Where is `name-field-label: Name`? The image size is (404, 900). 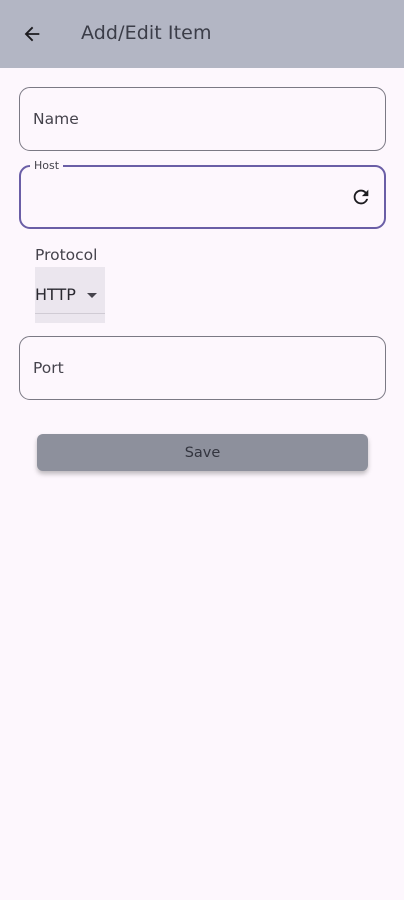
name-field-label: Name is located at coordinates (56, 119).